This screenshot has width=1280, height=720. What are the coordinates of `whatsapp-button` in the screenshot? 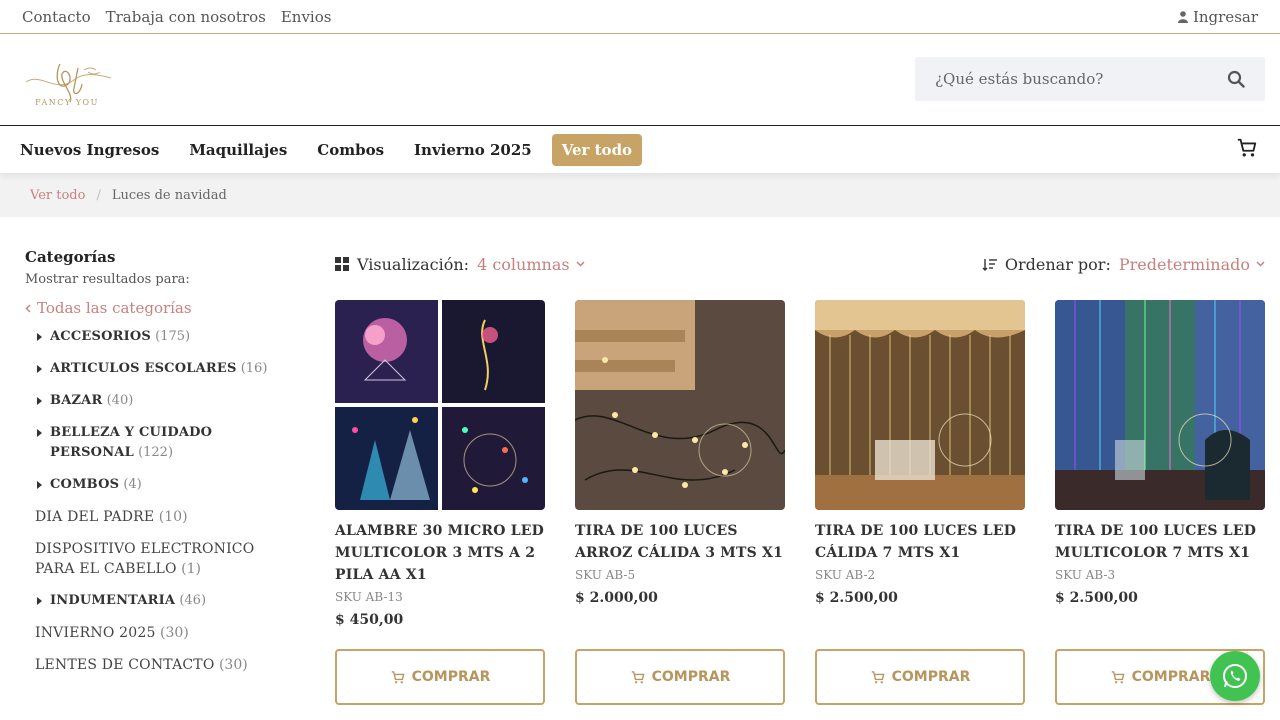 It's located at (1235, 676).